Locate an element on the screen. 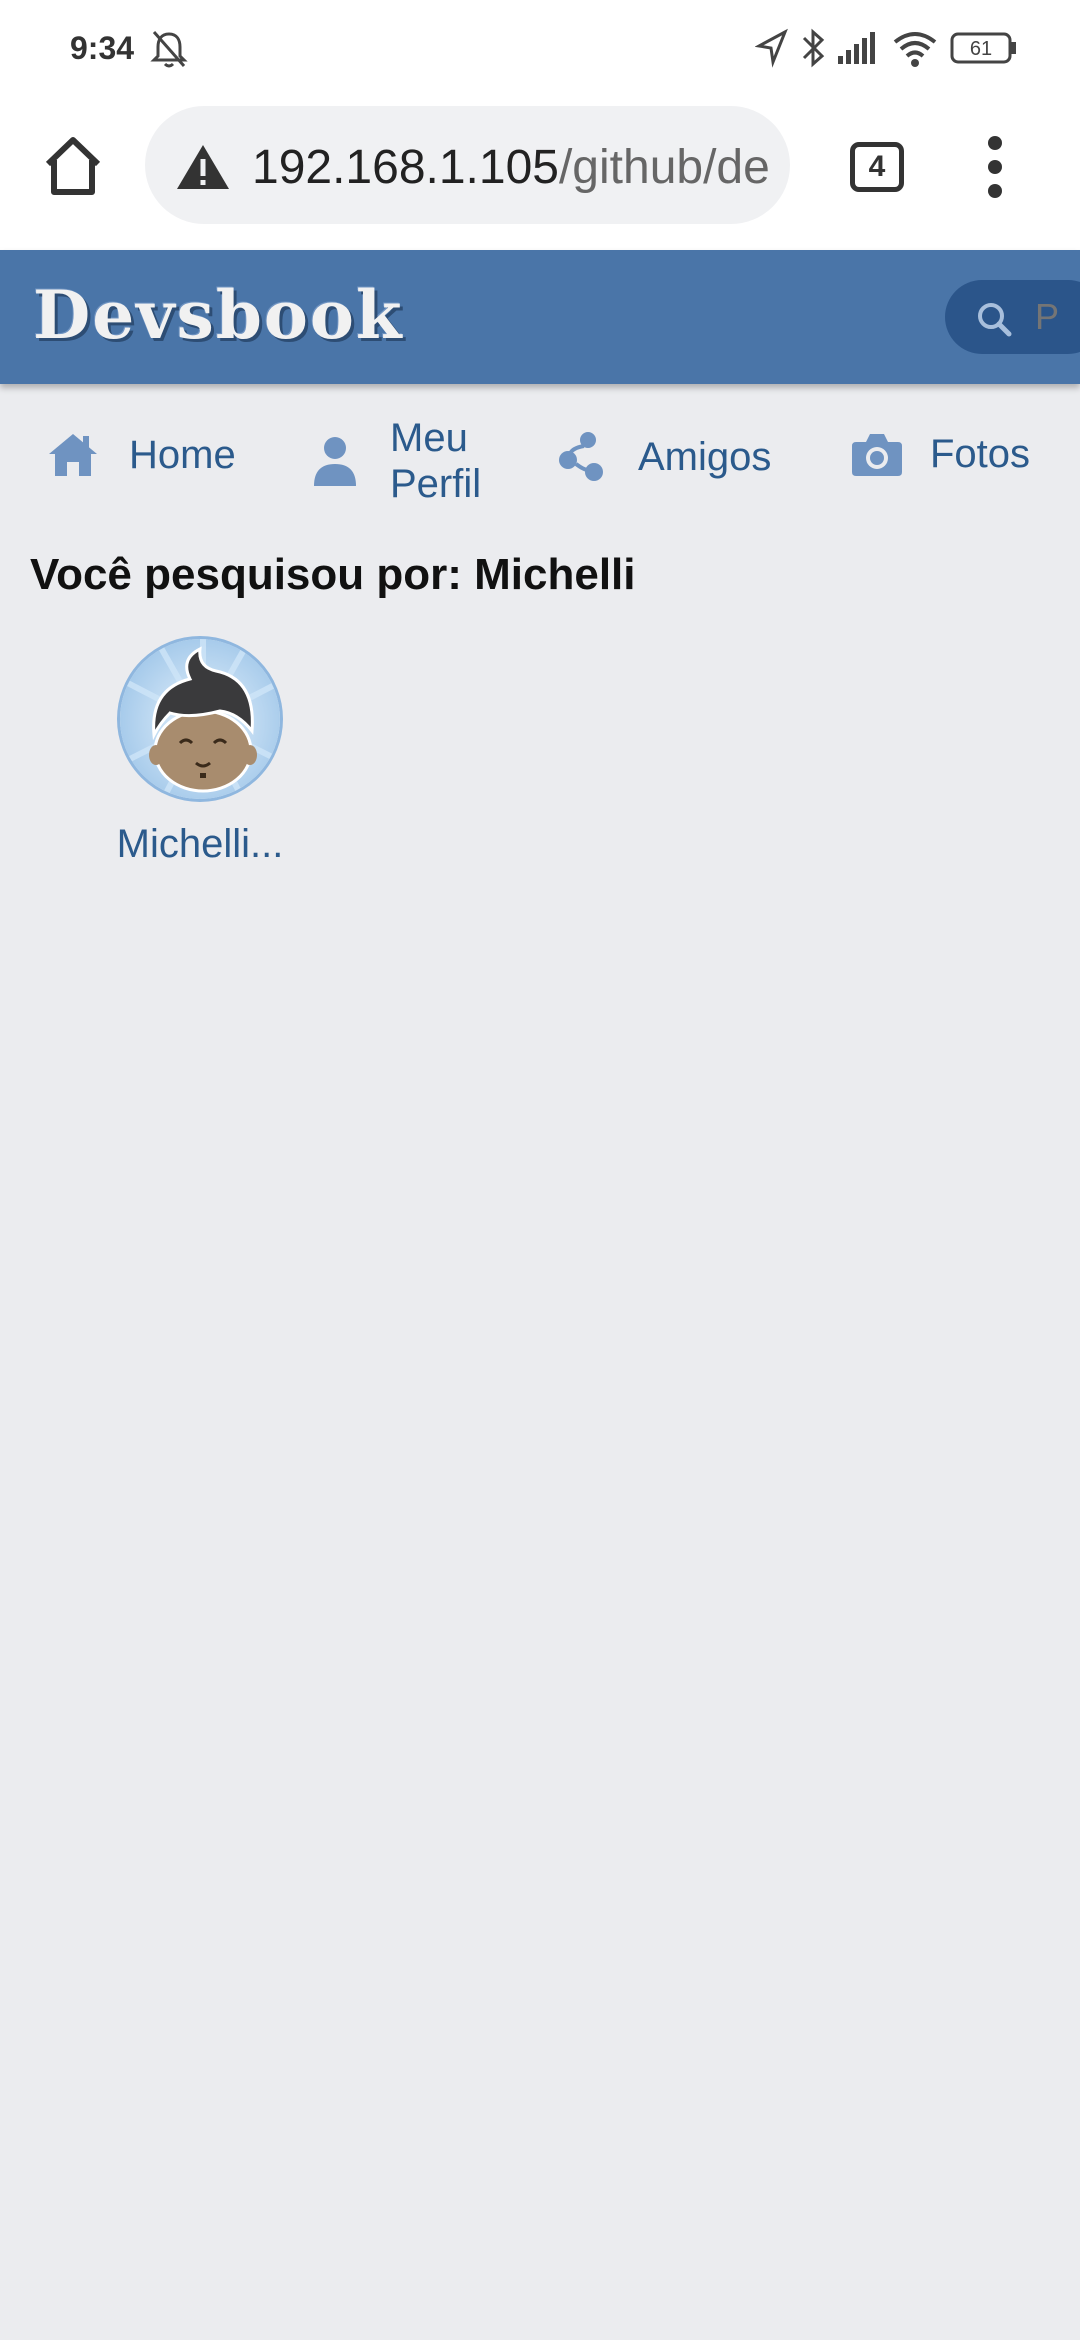 The width and height of the screenshot is (1080, 2340). warning-icon is located at coordinates (203, 169).